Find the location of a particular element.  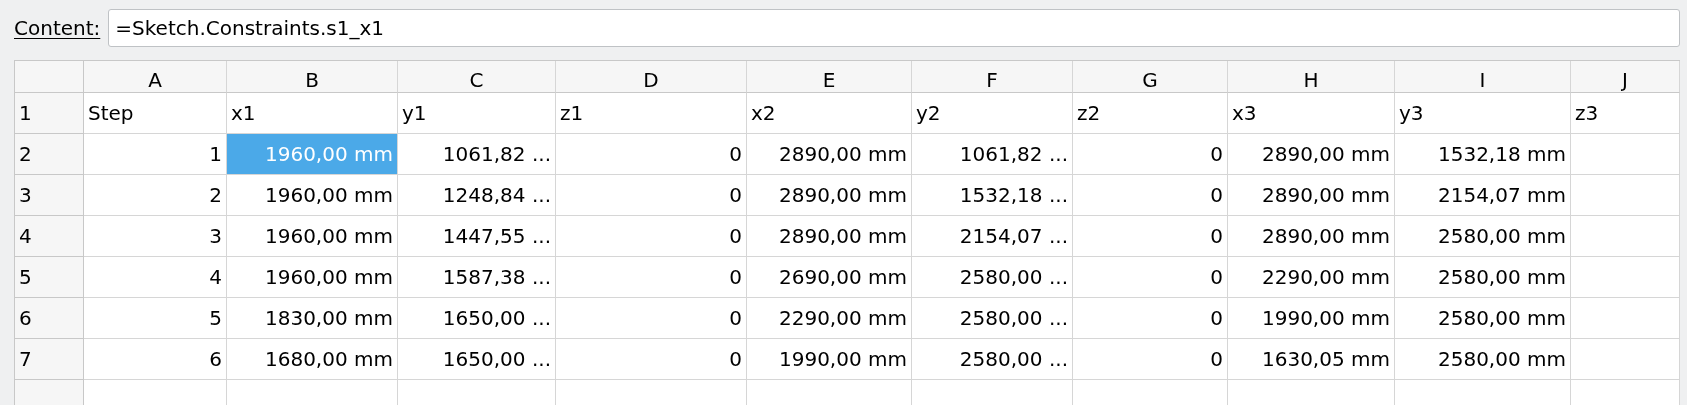

column-header: G is located at coordinates (1150, 77).